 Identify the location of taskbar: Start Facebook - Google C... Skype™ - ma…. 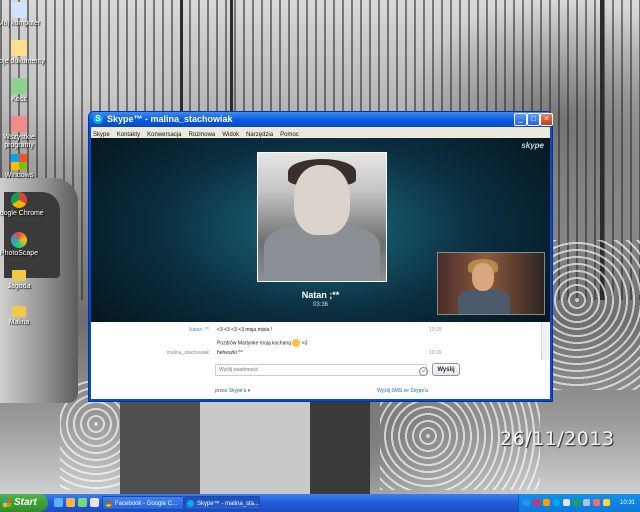
(320, 503).